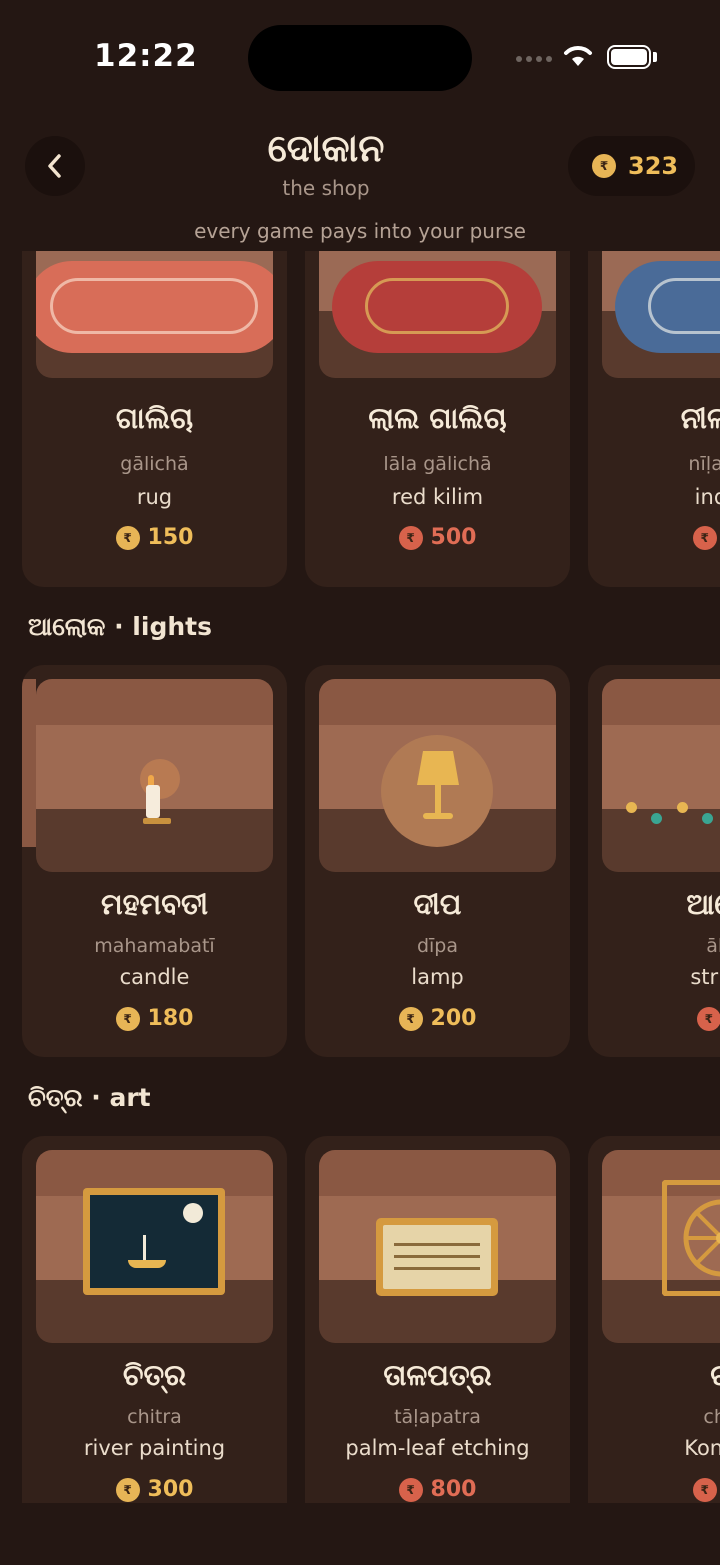  I want to click on item-price-value: 800, so click(453, 1489).